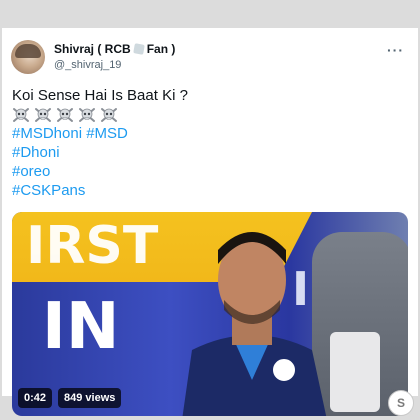 Image resolution: width=420 pixels, height=420 pixels. Describe the element at coordinates (92, 49) in the screenshot. I see `display-name-text: Shivraj ( RCB` at that location.